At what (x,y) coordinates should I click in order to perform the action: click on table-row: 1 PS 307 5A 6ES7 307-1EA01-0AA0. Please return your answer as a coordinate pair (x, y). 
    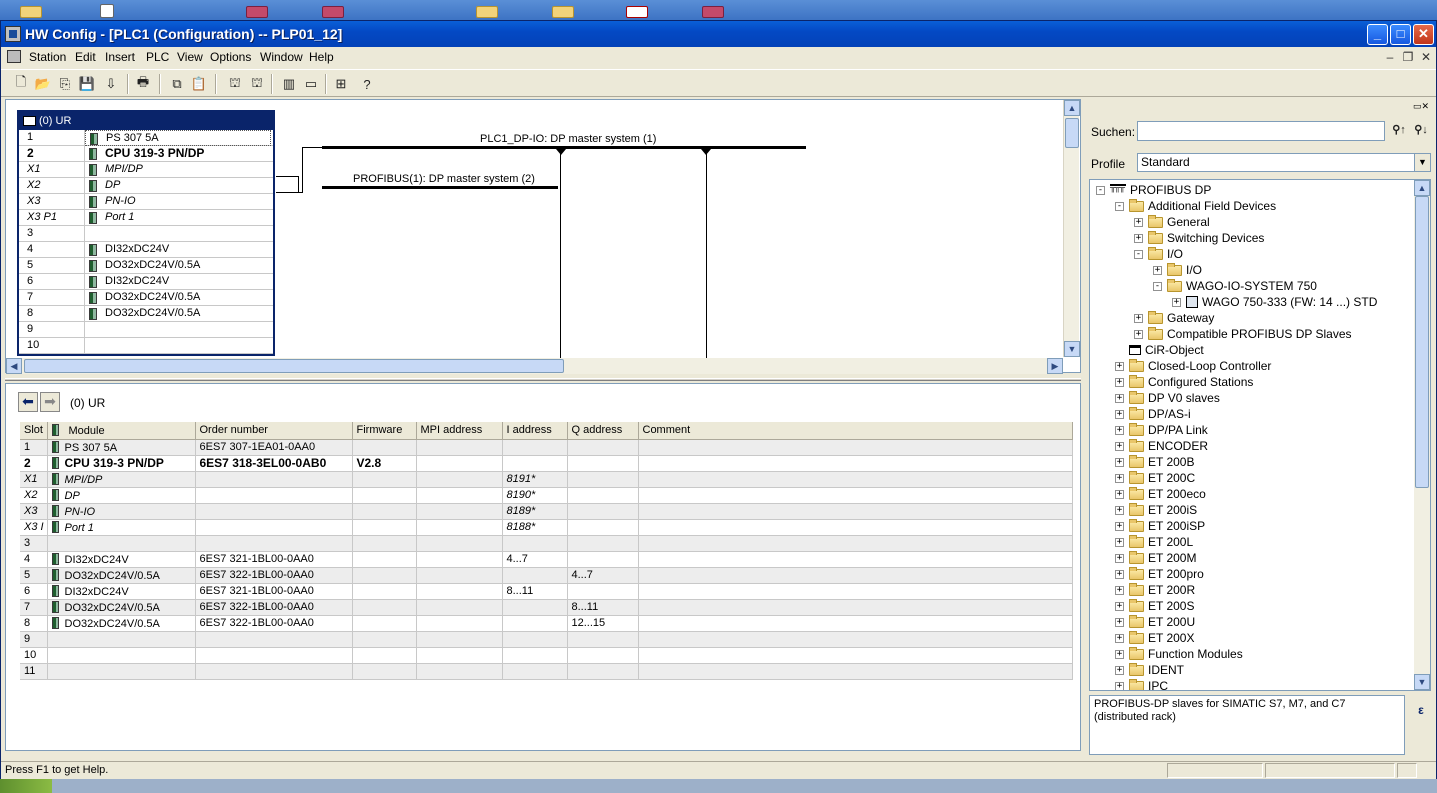
    Looking at the image, I should click on (546, 447).